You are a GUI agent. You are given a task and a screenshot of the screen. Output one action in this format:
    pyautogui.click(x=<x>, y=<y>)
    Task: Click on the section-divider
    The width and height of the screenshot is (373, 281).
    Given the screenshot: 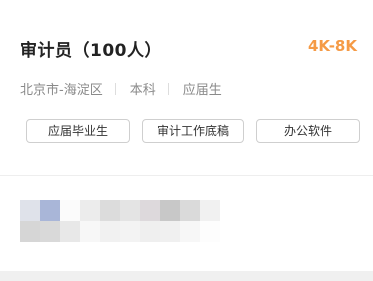 What is the action you would take?
    pyautogui.click(x=186, y=175)
    